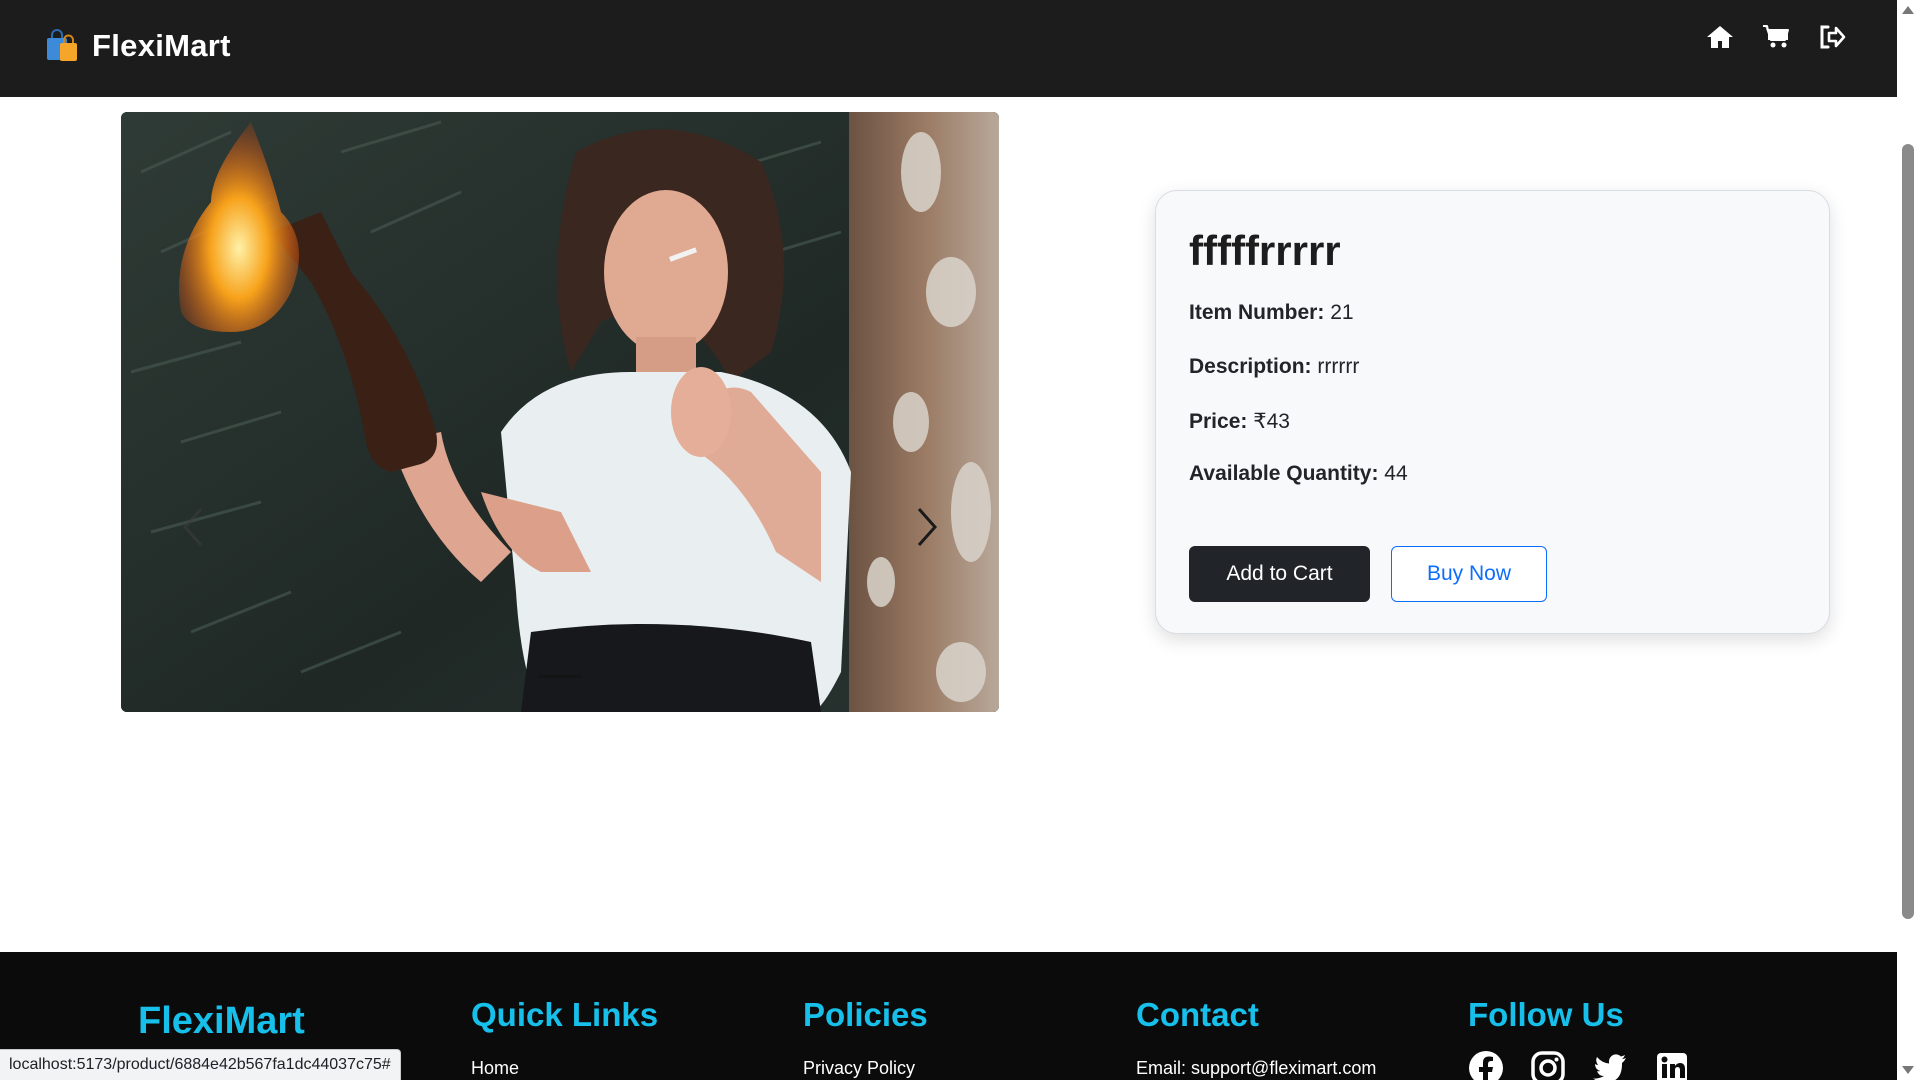 The width and height of the screenshot is (1920, 1080). Describe the element at coordinates (1908, 1070) in the screenshot. I see `scroll-down-arrow-icon` at that location.